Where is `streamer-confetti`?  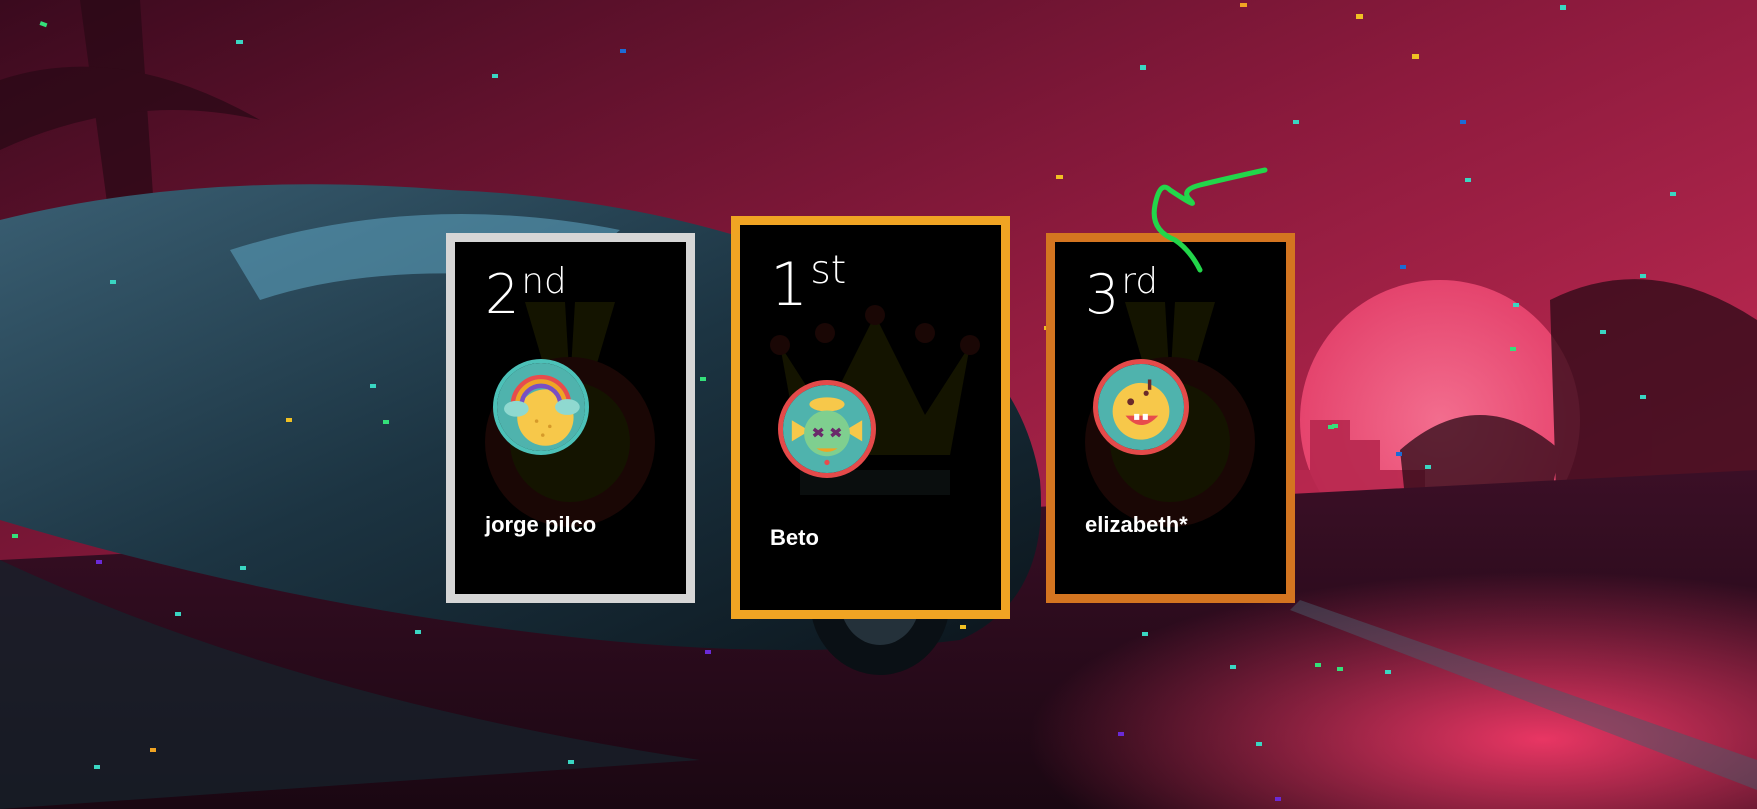 streamer-confetti is located at coordinates (1209, 220).